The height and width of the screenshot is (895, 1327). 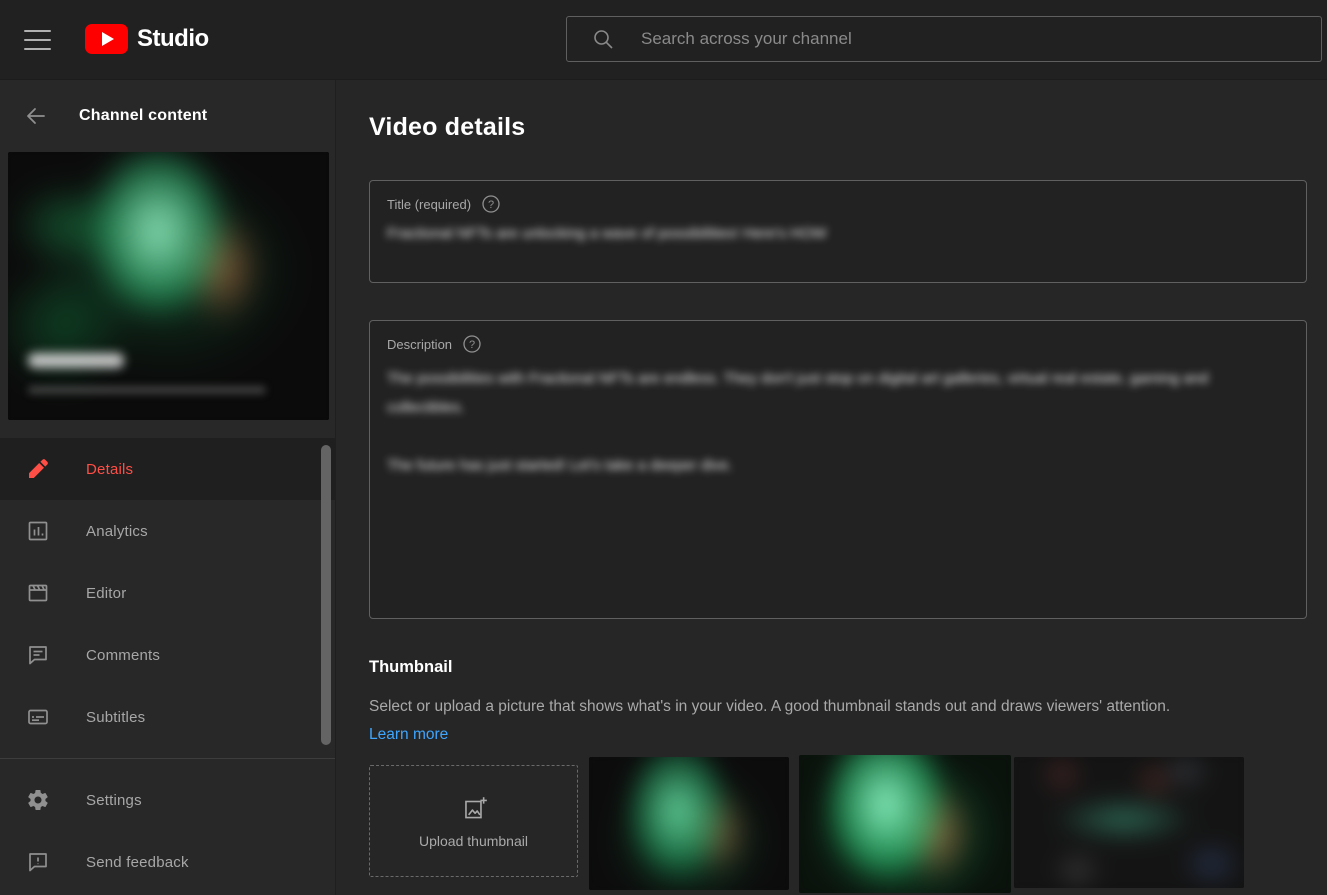 I want to click on sidebar-item-label: Comments, so click(x=123, y=655).